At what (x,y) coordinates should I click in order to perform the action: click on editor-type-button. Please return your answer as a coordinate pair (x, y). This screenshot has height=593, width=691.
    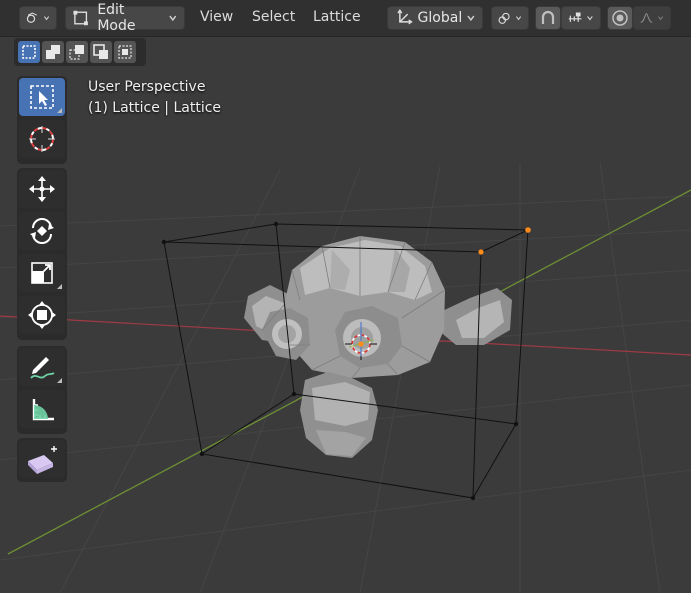
    Looking at the image, I should click on (38, 18).